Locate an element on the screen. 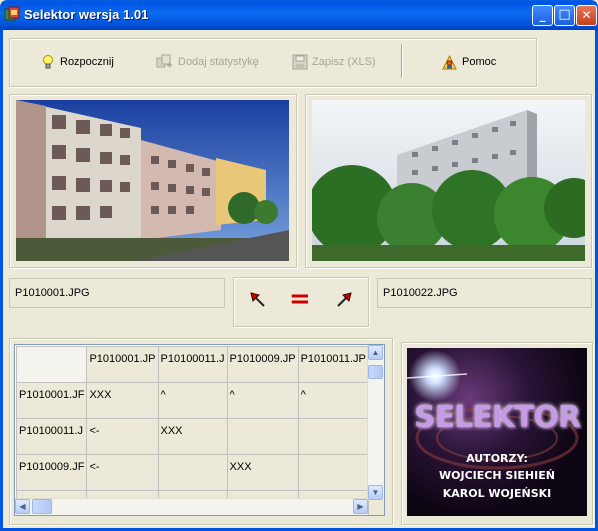 This screenshot has height=531, width=598. table-row: P1010001.JFXXX^^^^ is located at coordinates (199, 400).